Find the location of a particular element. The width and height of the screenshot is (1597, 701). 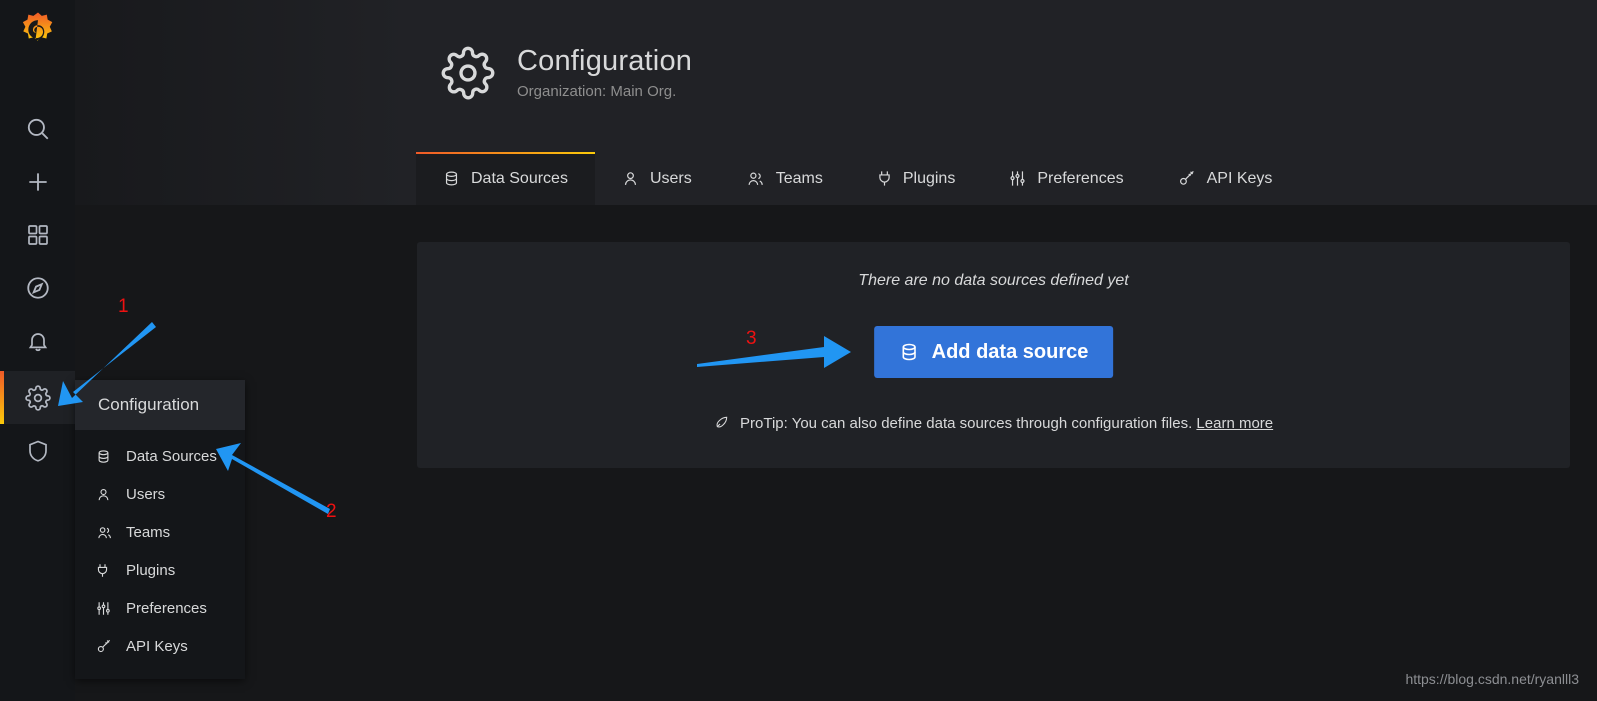

watermark-text: https://blog.csdn.net/ryanlll3 is located at coordinates (1492, 679).